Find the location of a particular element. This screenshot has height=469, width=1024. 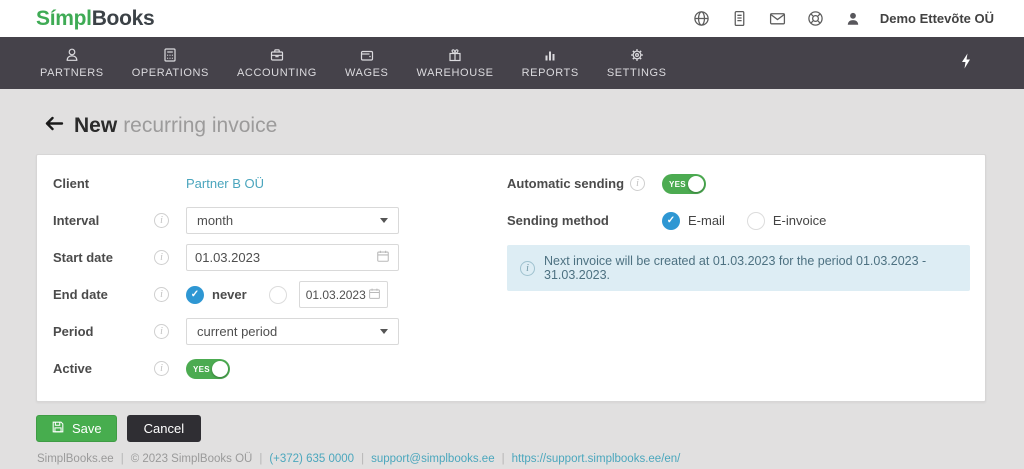

interval-row: Interval i month is located at coordinates (280, 220).